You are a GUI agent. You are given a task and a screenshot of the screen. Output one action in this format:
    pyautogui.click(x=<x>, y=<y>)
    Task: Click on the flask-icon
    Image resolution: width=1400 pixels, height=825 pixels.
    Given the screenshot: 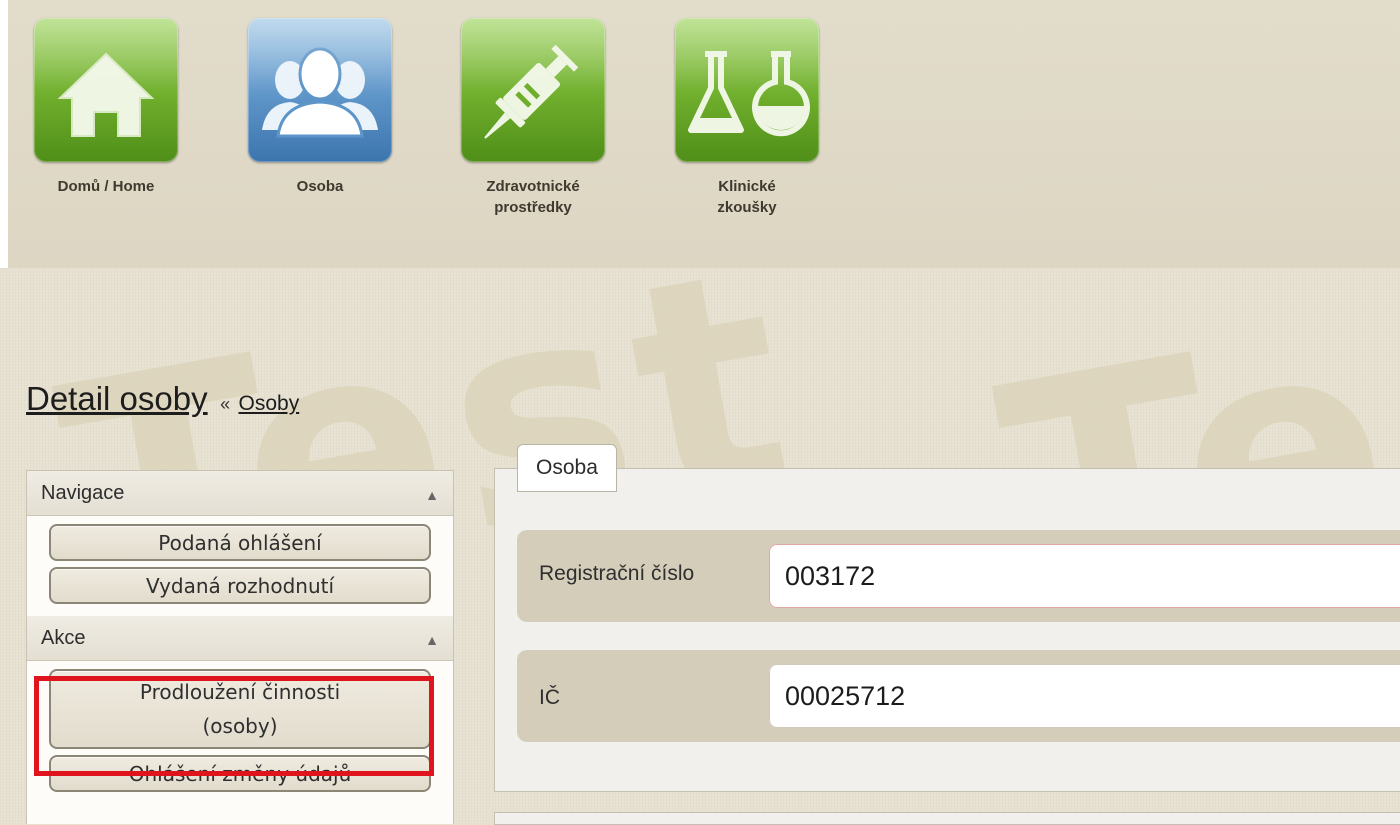 What is the action you would take?
    pyautogui.click(x=749, y=94)
    